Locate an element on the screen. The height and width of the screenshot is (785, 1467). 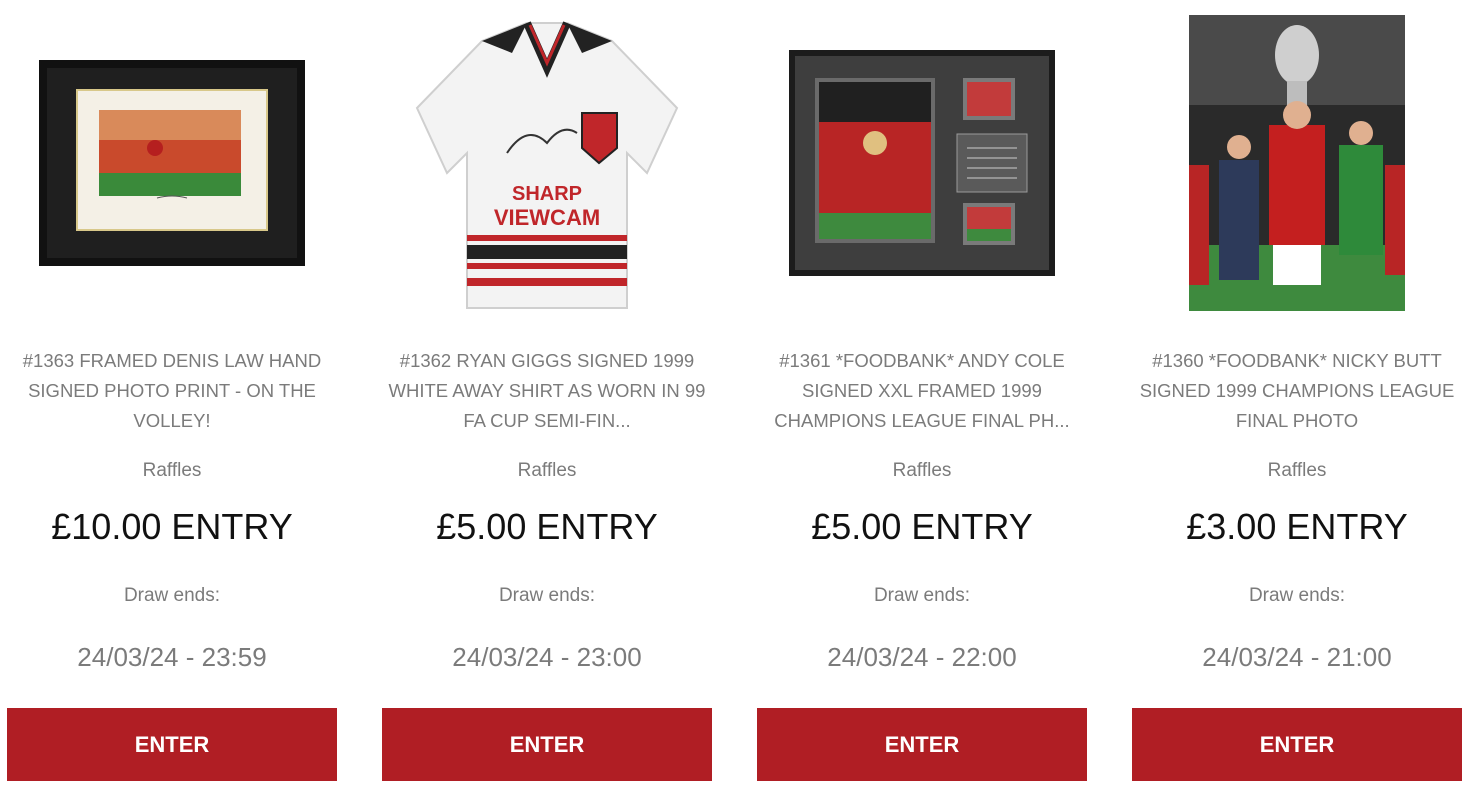
draw-date: 24/03/24 - 23:59 is located at coordinates (172, 657).